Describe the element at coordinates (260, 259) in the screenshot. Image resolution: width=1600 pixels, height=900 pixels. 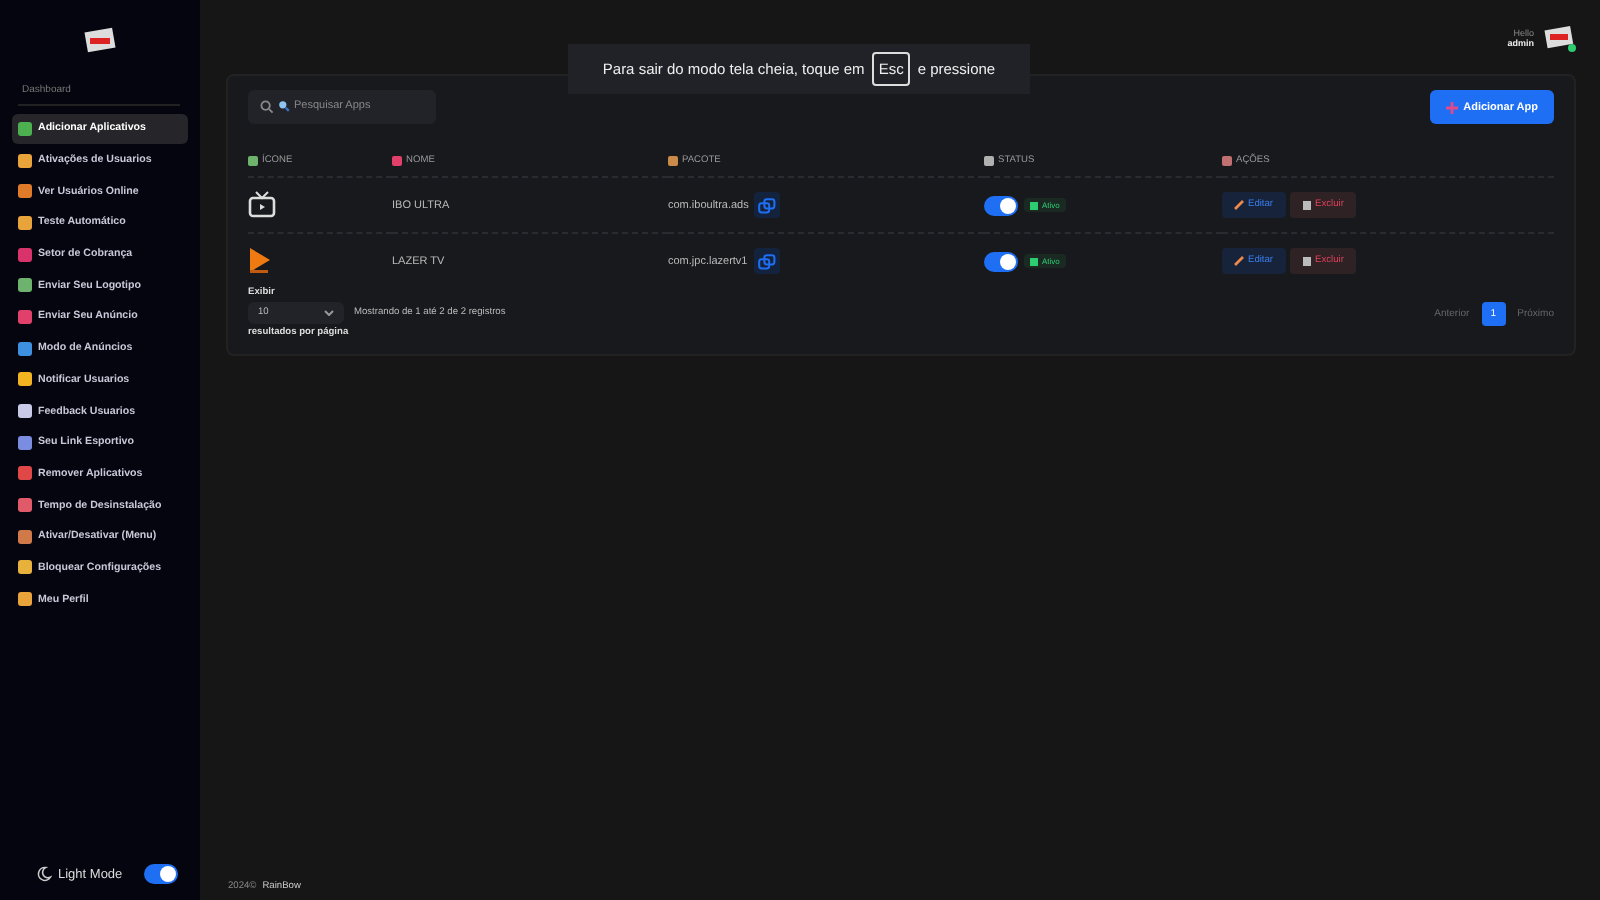
I see `play-logo-icon` at that location.